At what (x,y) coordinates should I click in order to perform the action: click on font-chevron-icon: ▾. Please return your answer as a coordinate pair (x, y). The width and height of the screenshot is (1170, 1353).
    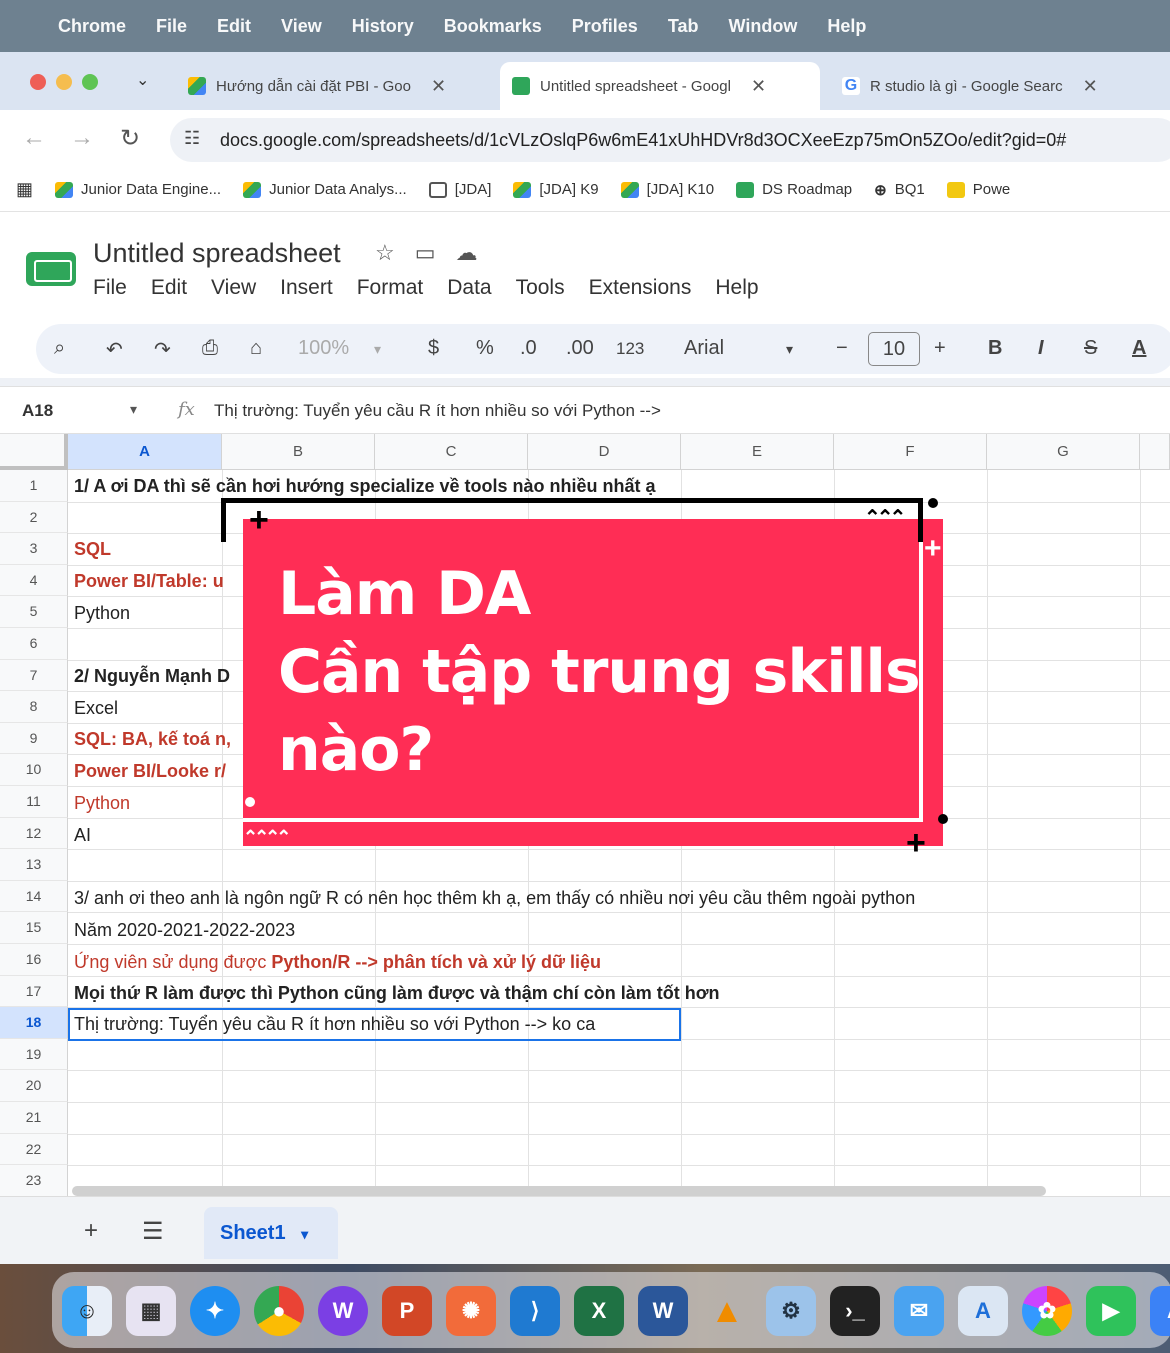
    Looking at the image, I should click on (789, 349).